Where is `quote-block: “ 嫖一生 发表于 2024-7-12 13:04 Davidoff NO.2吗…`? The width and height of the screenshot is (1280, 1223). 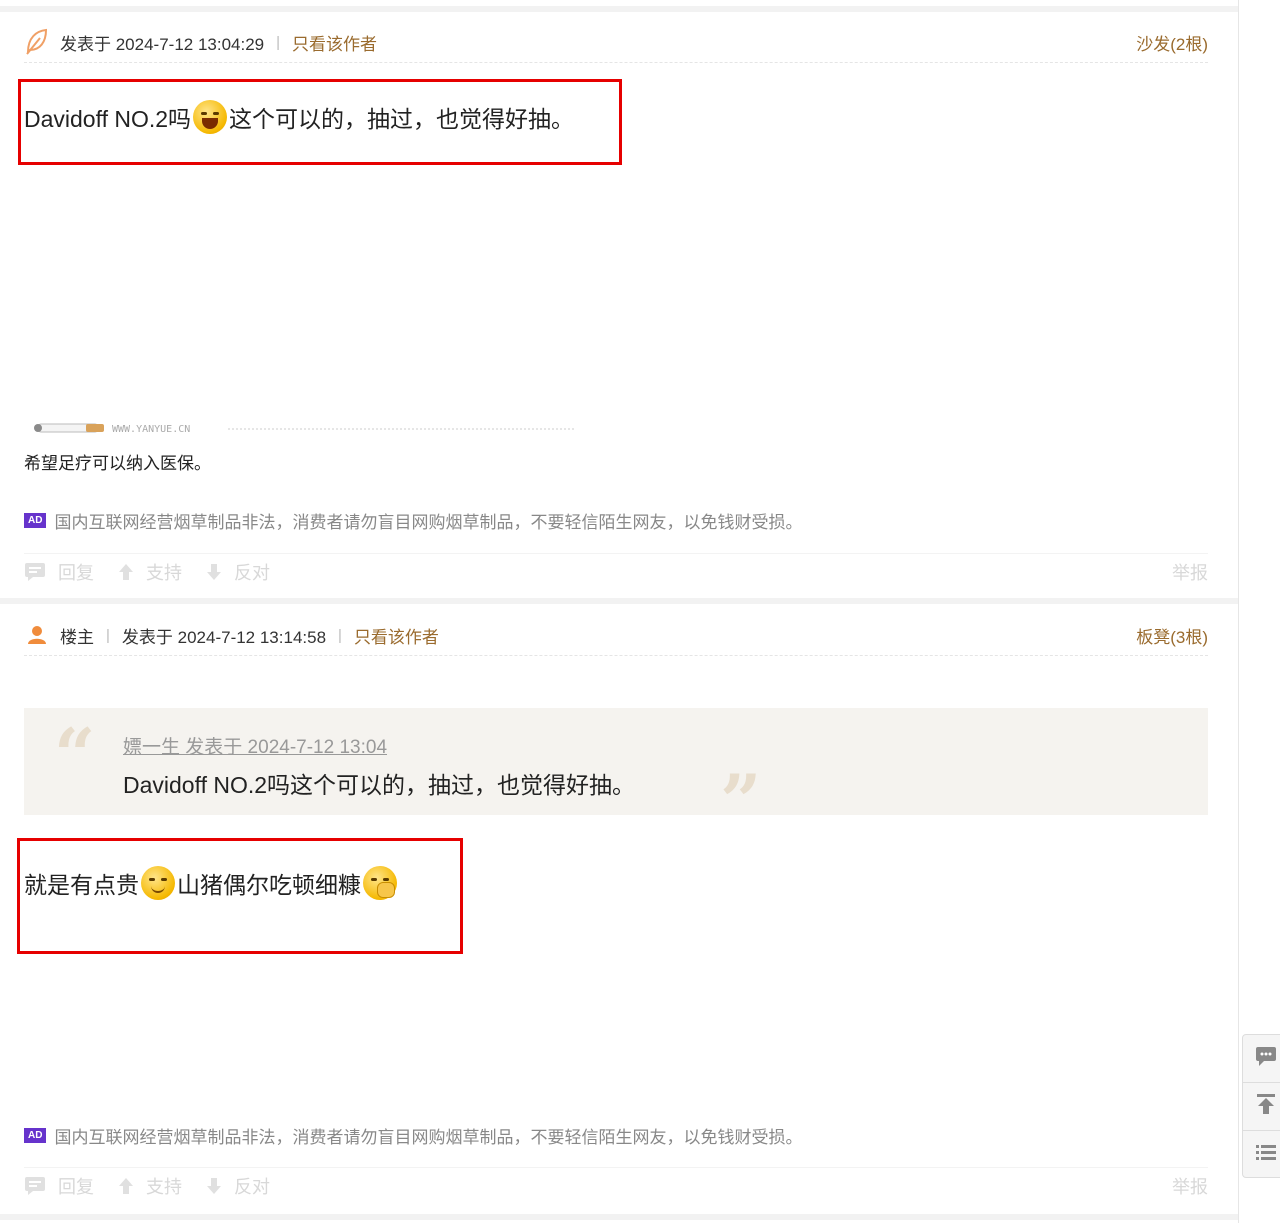
quote-block: “ 嫖一生 发表于 2024-7-12 13:04 Davidoff NO.2吗… is located at coordinates (616, 775).